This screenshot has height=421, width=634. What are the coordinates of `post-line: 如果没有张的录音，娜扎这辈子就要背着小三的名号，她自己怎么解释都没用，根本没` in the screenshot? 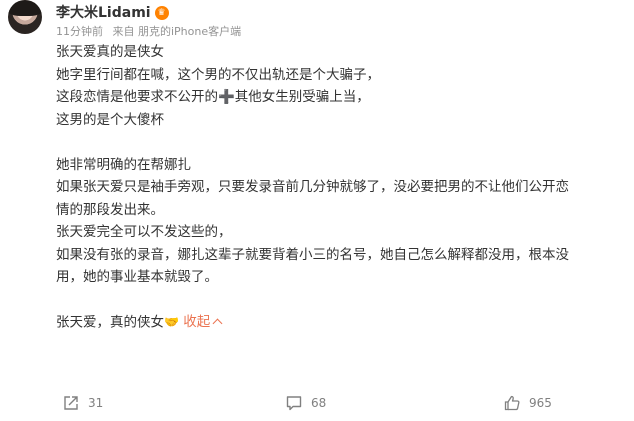 It's located at (312, 254).